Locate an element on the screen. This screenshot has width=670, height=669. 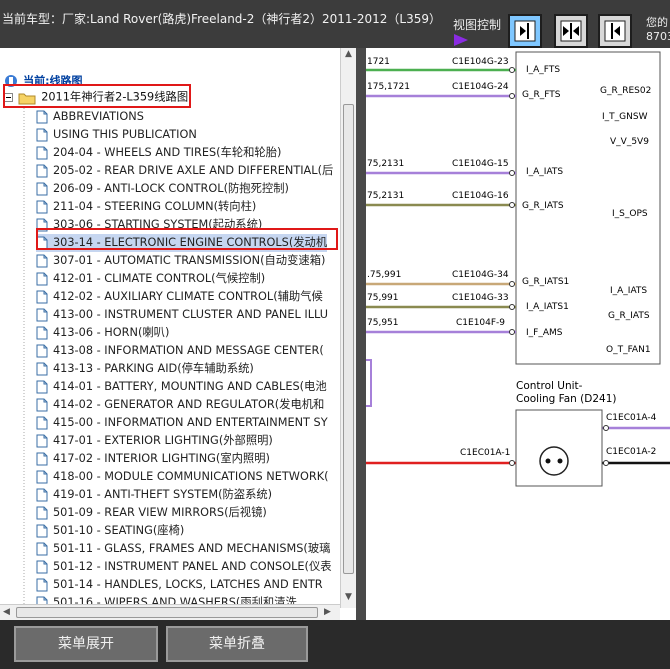
tree-item-label: 501-11 - GLASS, FRAMES AND MECHANISMS(玻璃 is located at coordinates (192, 548).